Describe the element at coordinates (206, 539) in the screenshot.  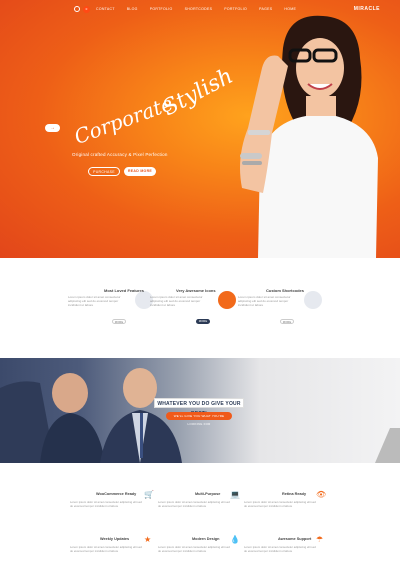
I see `service-title: Modern Design` at that location.